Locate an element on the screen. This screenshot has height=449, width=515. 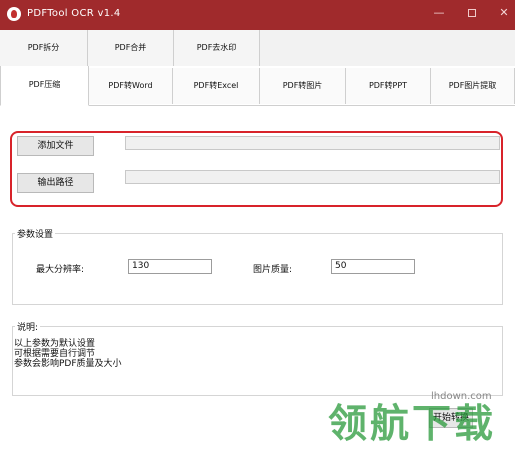
tab-pdf-split: PDF拆分 is located at coordinates (44, 48).